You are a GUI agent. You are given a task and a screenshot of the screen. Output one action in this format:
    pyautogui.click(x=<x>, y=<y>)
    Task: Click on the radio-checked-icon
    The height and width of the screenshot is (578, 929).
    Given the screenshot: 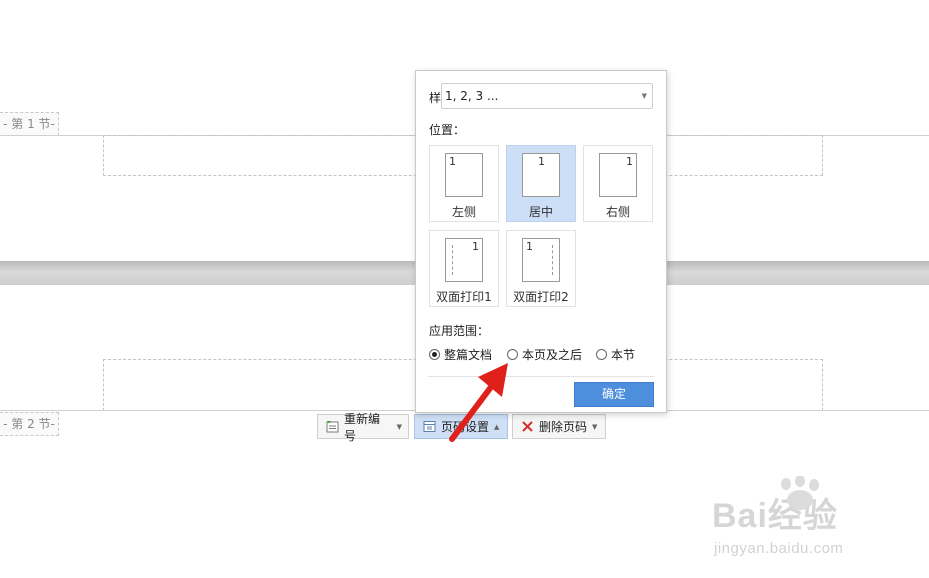 What is the action you would take?
    pyautogui.click(x=434, y=354)
    